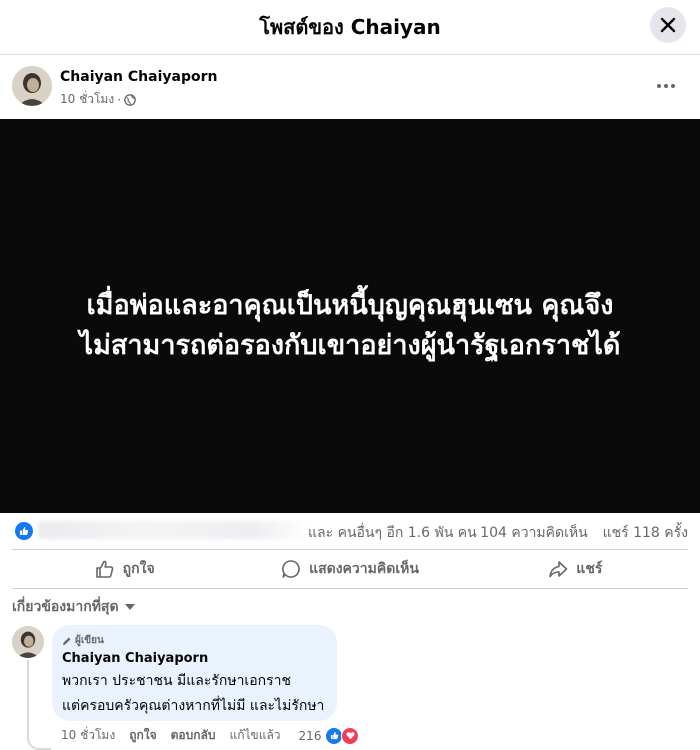 The width and height of the screenshot is (700, 750). I want to click on share-button: แชร์, so click(575, 569).